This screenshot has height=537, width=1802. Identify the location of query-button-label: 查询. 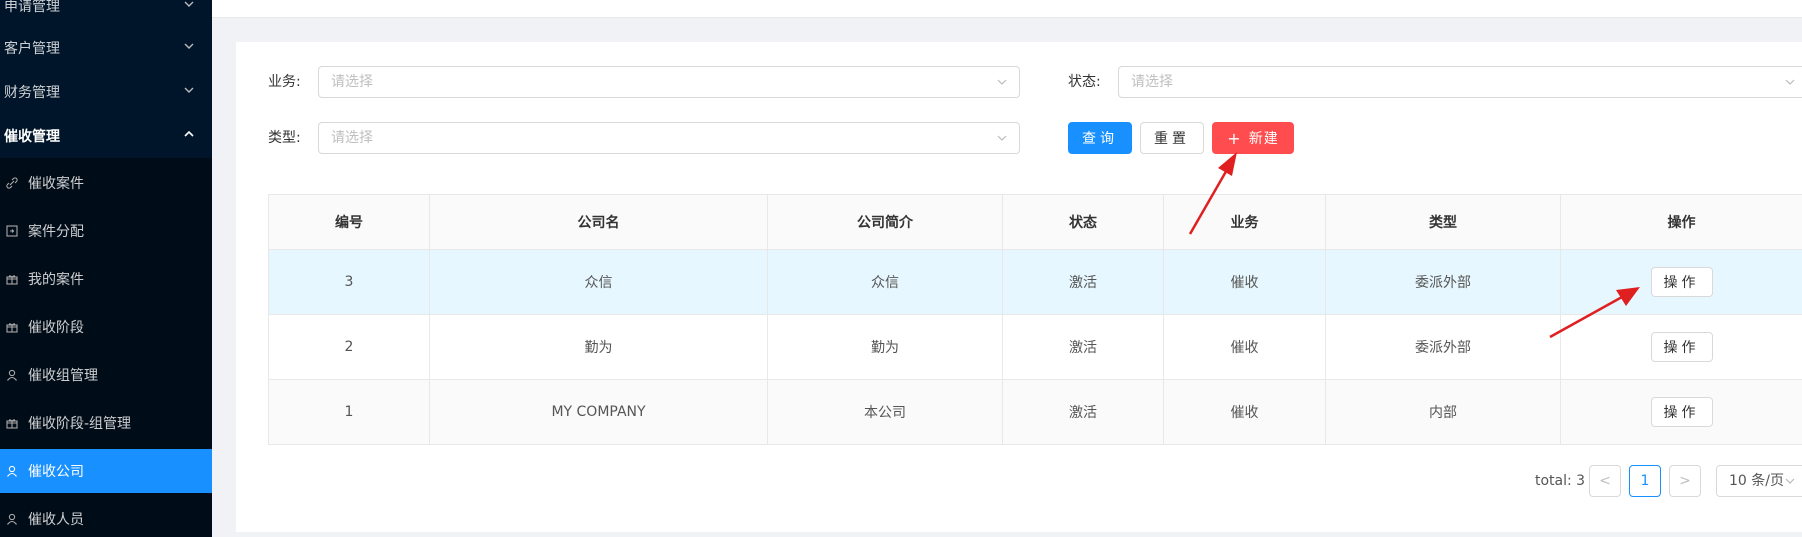
(1100, 139).